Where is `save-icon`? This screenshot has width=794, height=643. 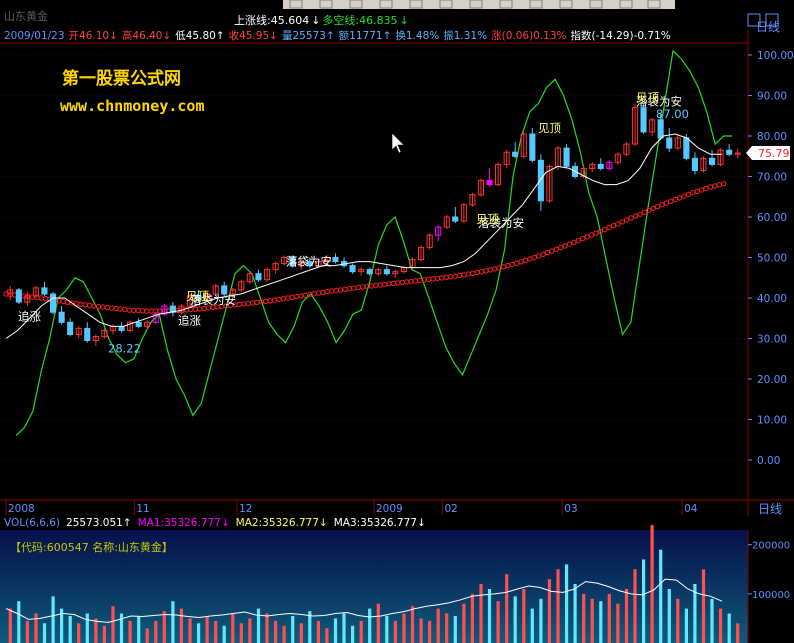 save-icon is located at coordinates (654, 4).